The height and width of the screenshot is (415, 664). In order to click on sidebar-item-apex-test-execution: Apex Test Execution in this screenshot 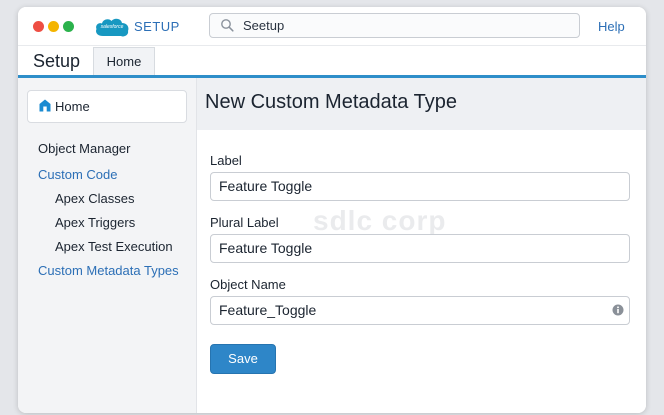, I will do `click(114, 246)`.